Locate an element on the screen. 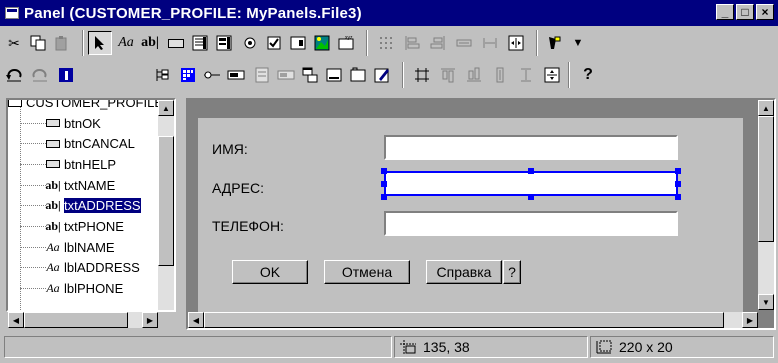 The height and width of the screenshot is (363, 778). address-label: АДРЕС: is located at coordinates (238, 188).